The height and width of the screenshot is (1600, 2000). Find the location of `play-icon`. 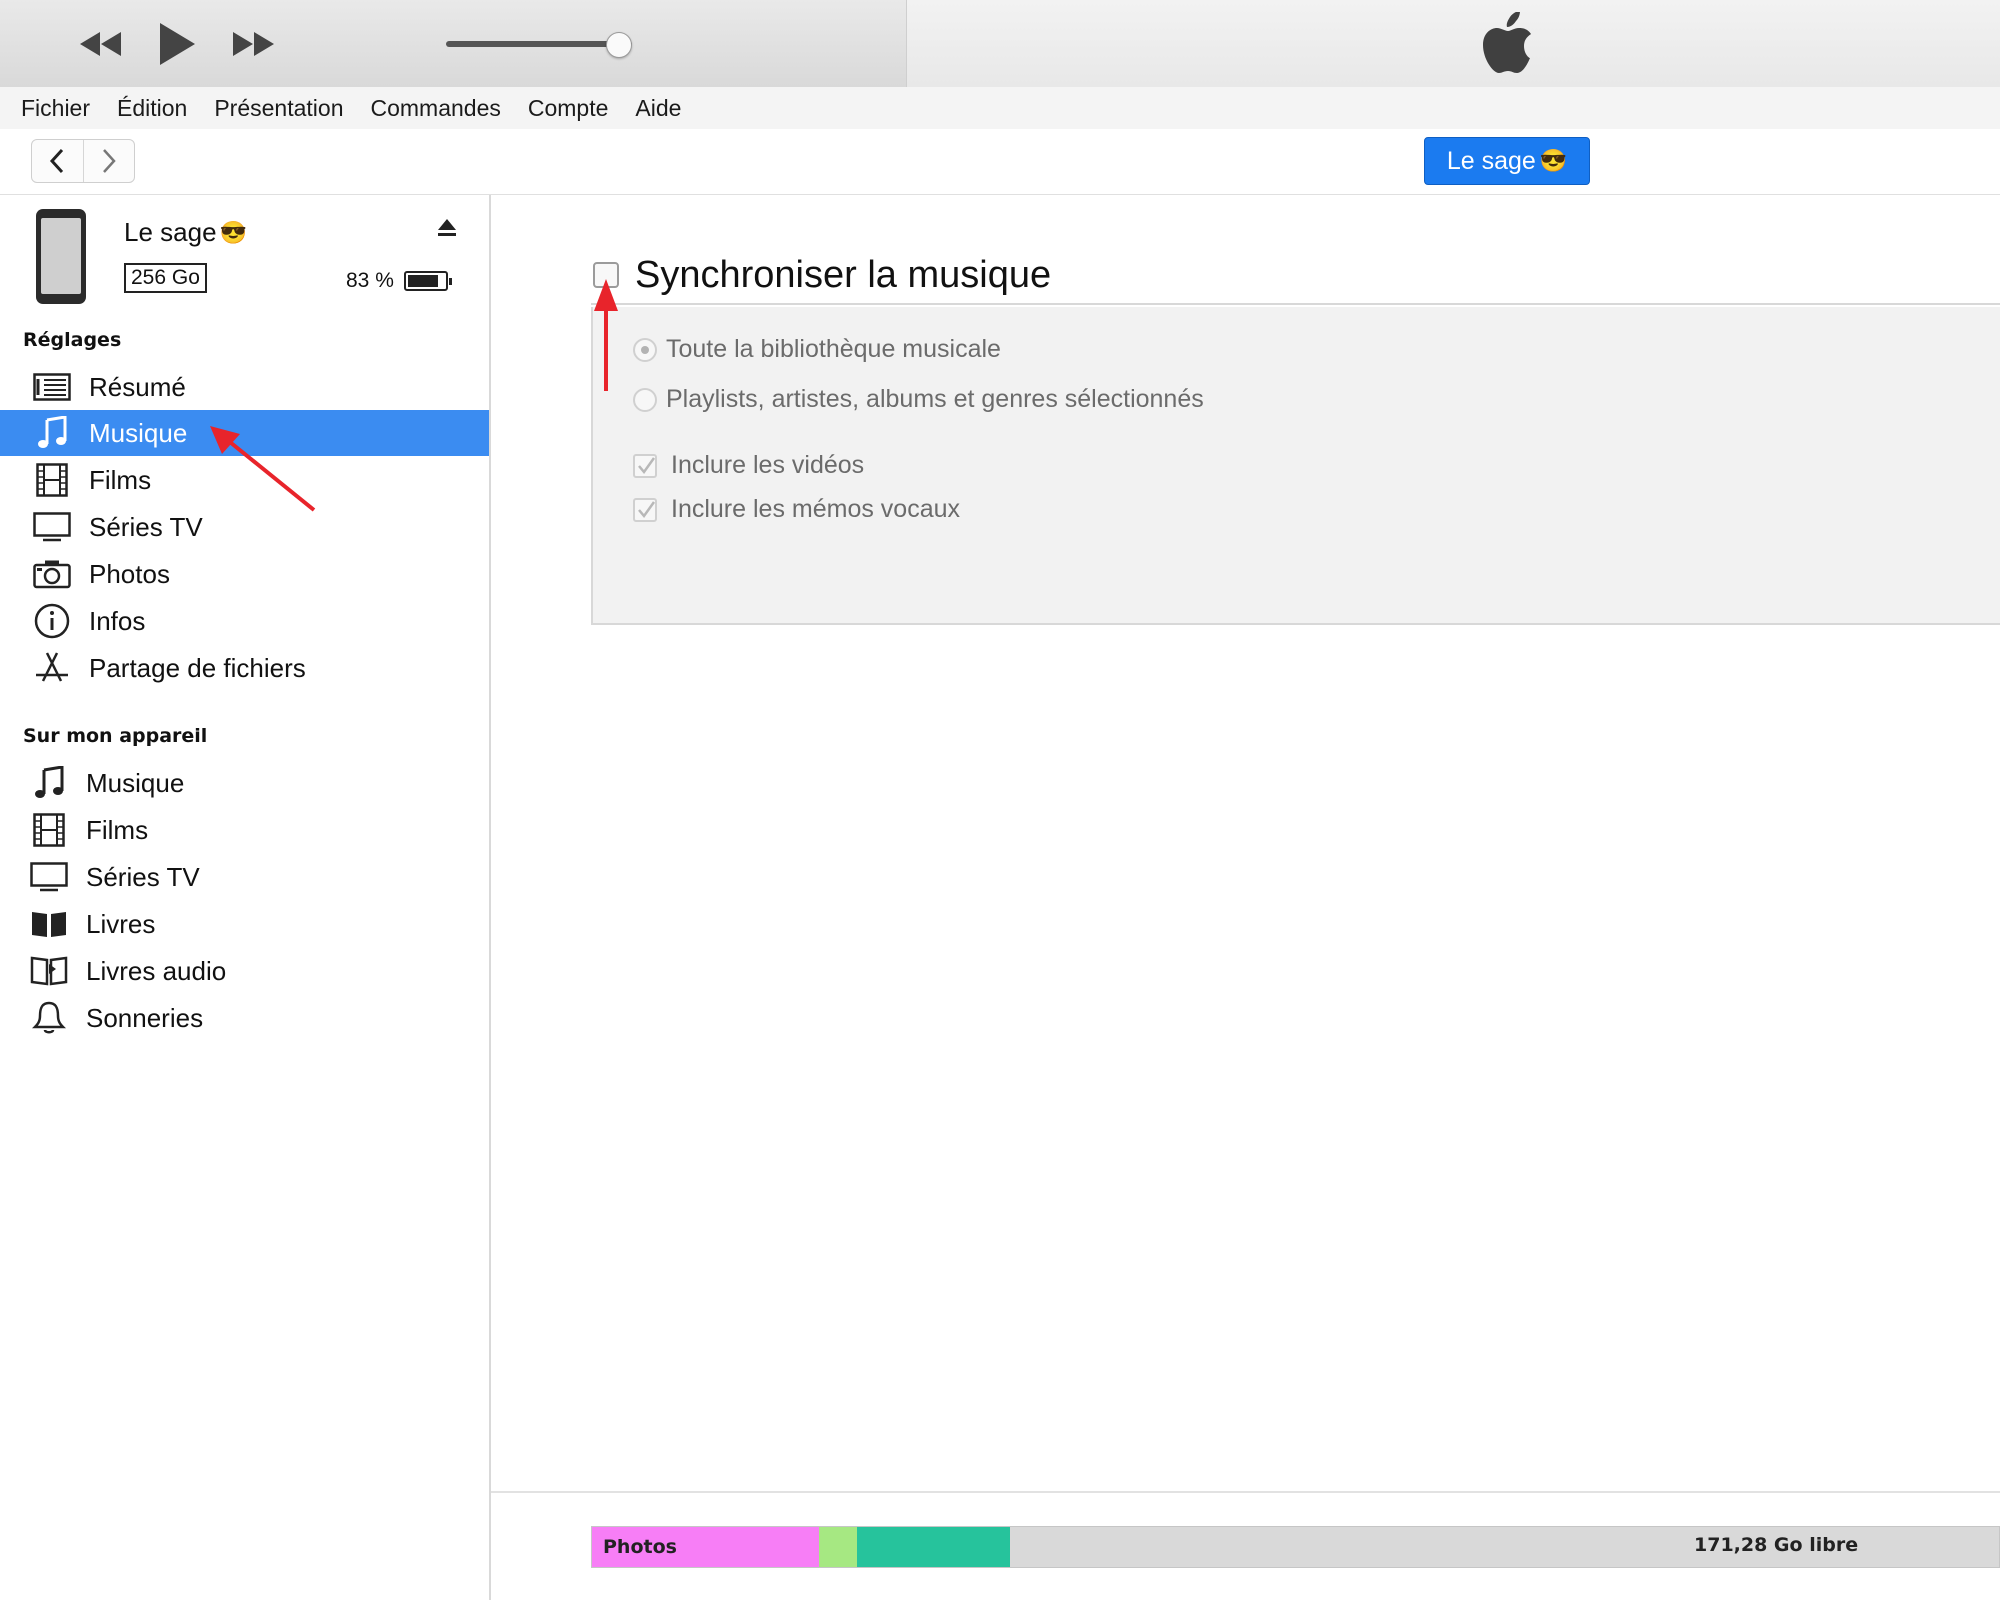

play-icon is located at coordinates (177, 44).